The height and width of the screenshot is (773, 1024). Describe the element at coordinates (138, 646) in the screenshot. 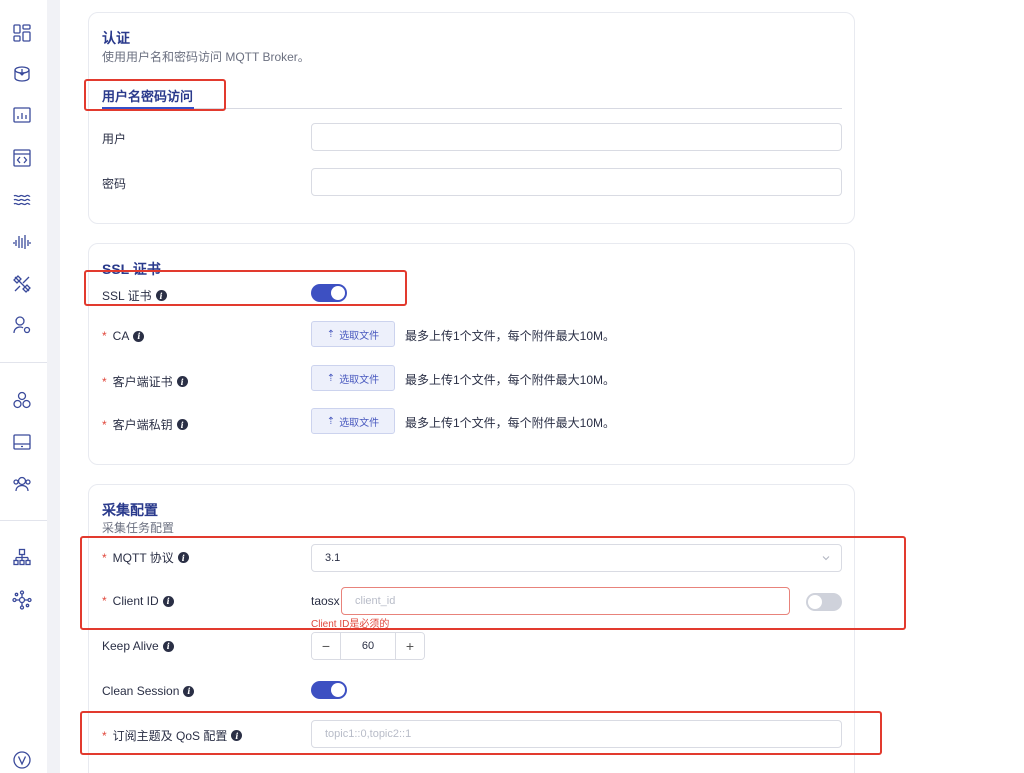

I see `keep-alive-label: Keep Alive i` at that location.